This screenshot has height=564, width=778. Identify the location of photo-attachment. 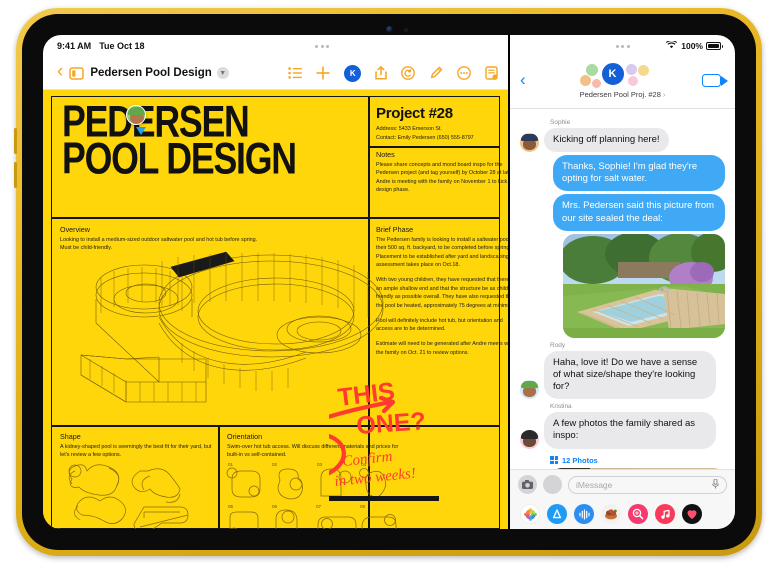
(644, 285).